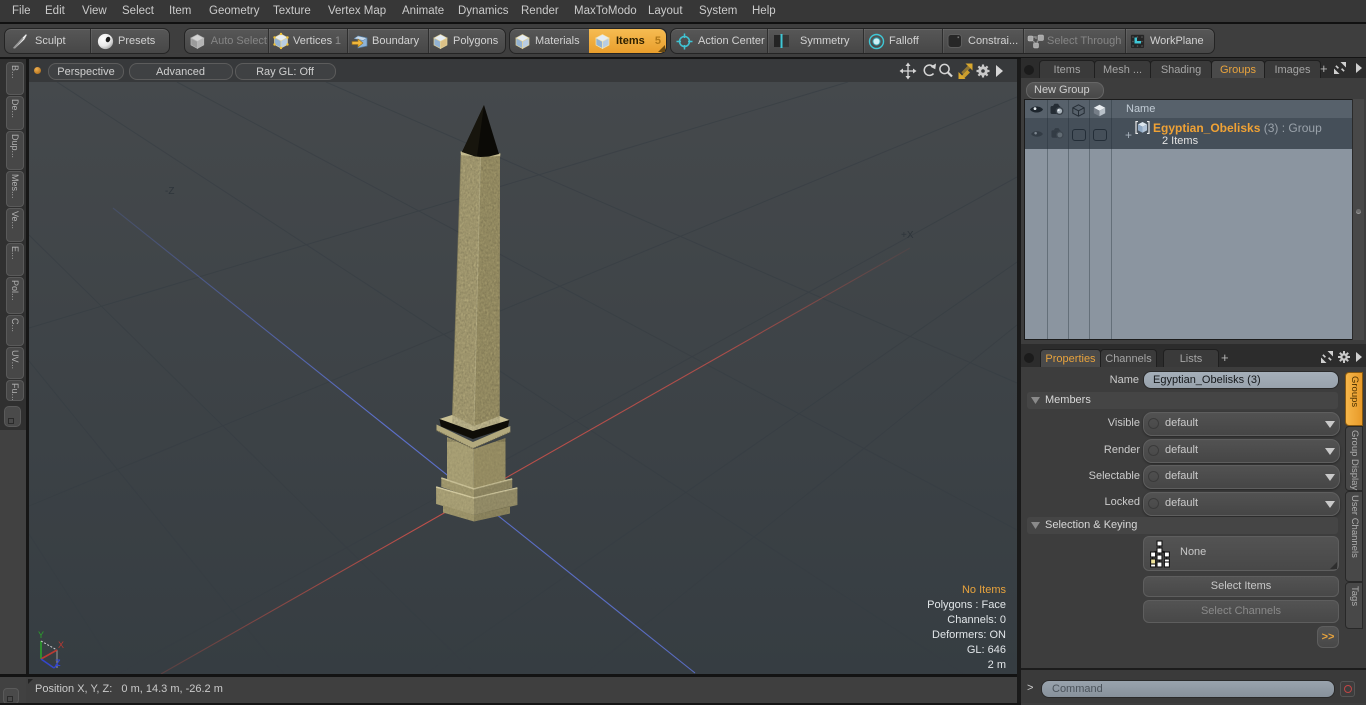  I want to click on svg-text: No Items, so click(984, 590).